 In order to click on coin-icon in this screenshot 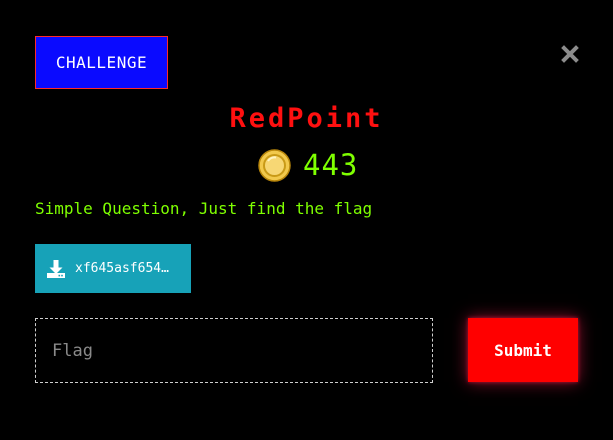, I will do `click(274, 165)`.